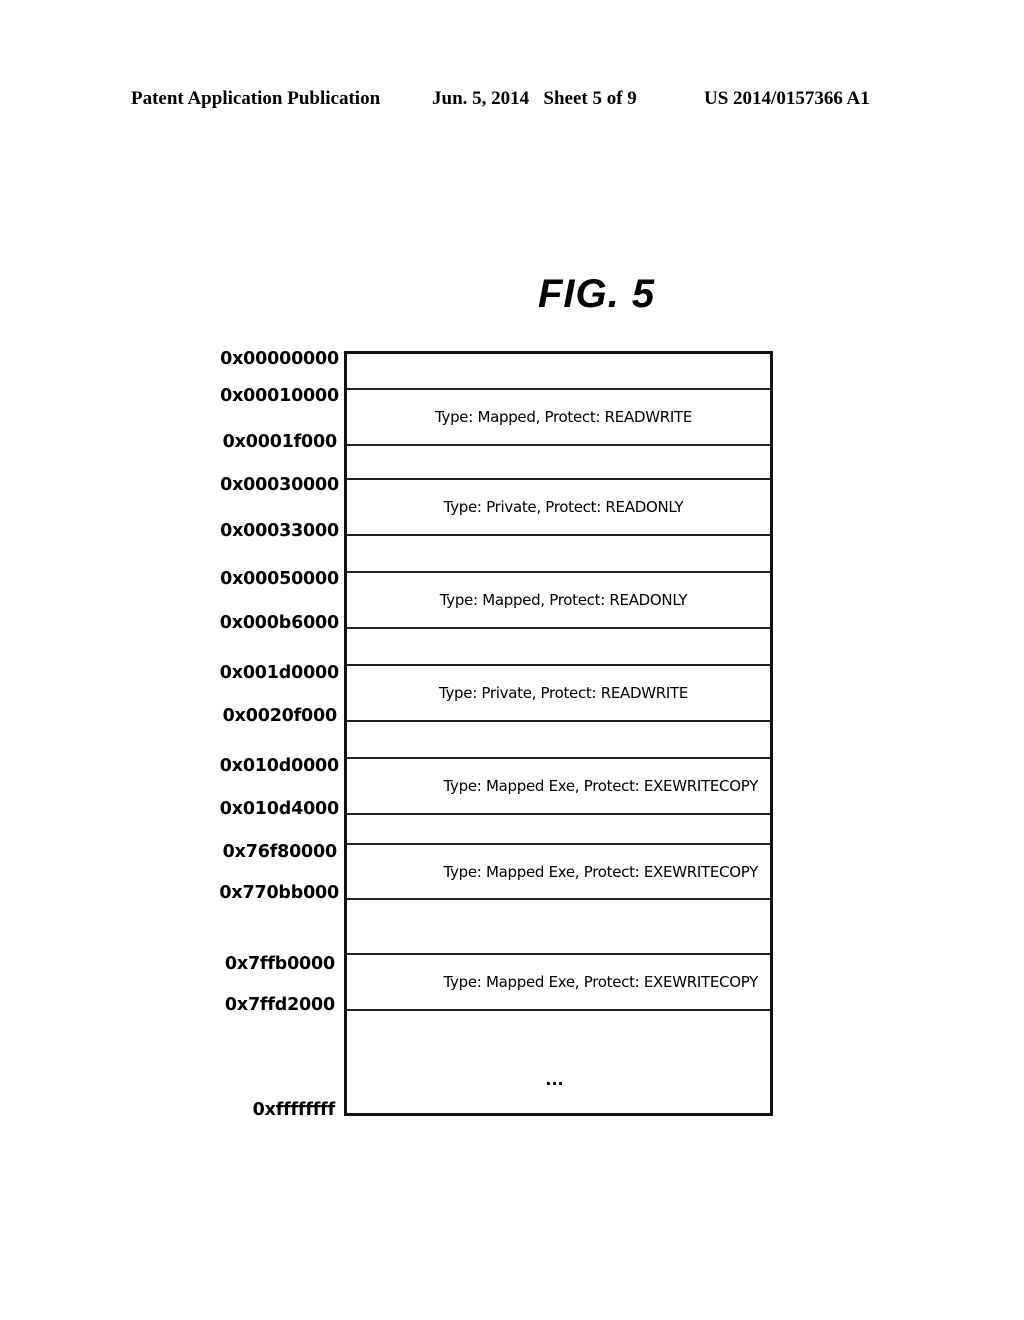  I want to click on address-label: 0x001d0000, so click(279, 673).